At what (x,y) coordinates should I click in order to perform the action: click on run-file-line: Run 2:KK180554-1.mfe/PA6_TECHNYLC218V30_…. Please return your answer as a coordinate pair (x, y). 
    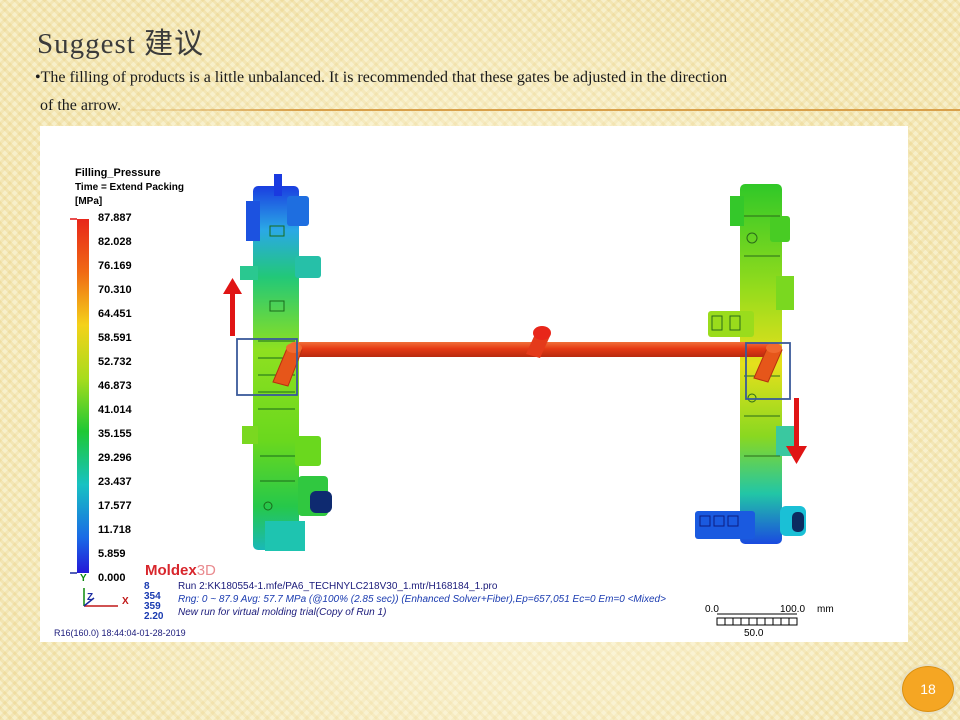
    Looking at the image, I should click on (338, 586).